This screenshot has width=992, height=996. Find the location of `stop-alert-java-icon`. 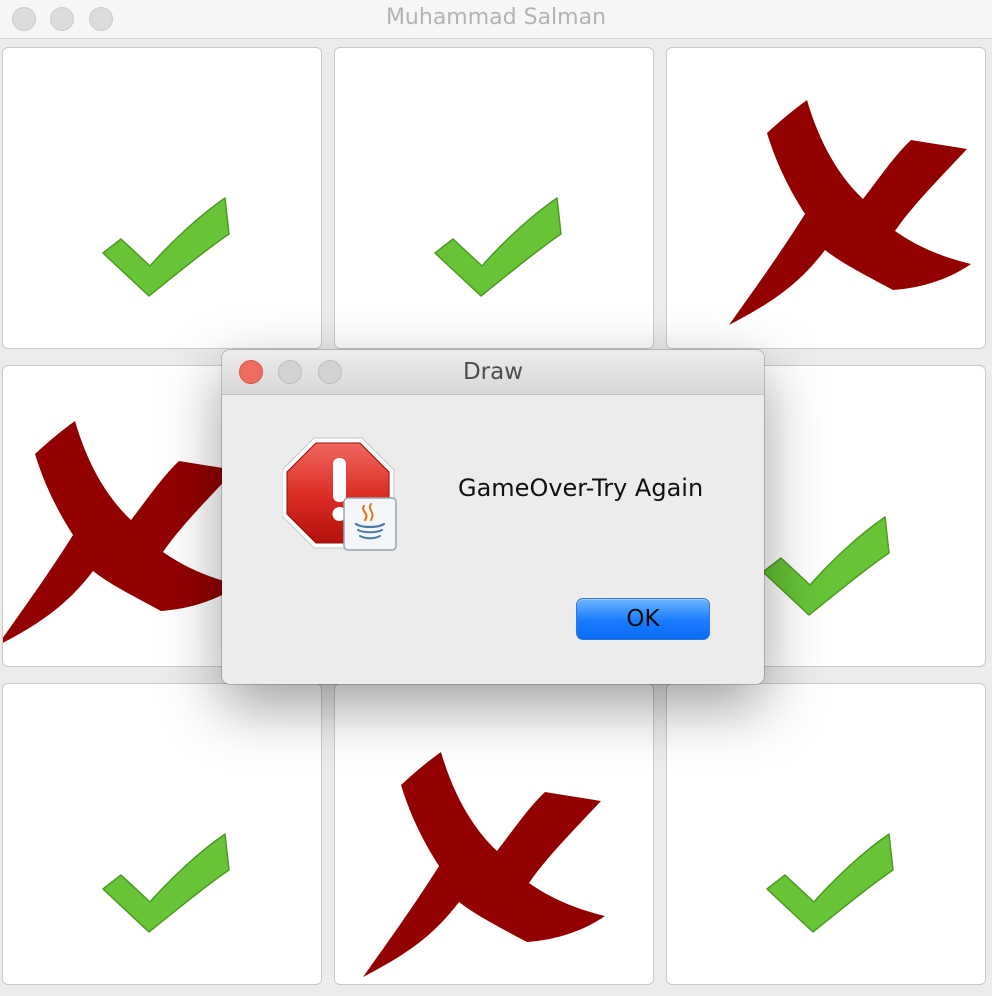

stop-alert-java-icon is located at coordinates (339, 494).